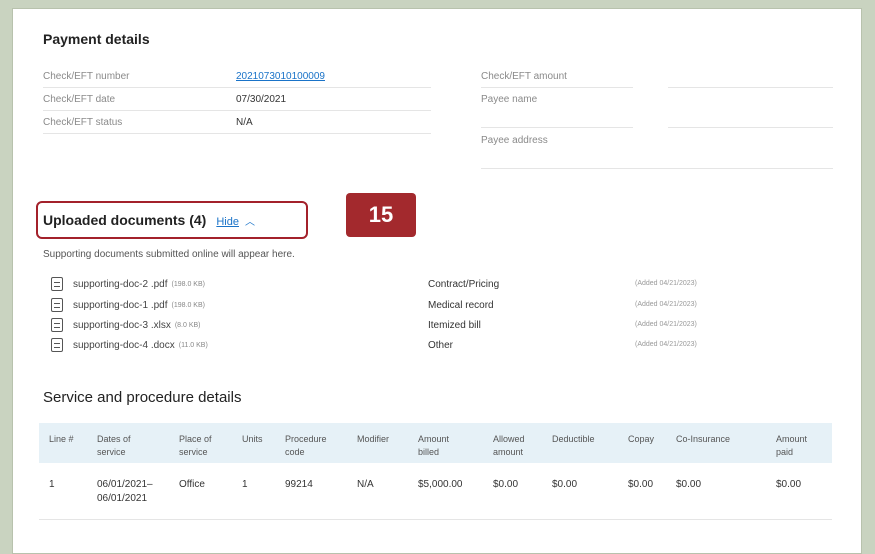 The width and height of the screenshot is (875, 554). Describe the element at coordinates (373, 439) in the screenshot. I see `column-header: Modifier` at that location.